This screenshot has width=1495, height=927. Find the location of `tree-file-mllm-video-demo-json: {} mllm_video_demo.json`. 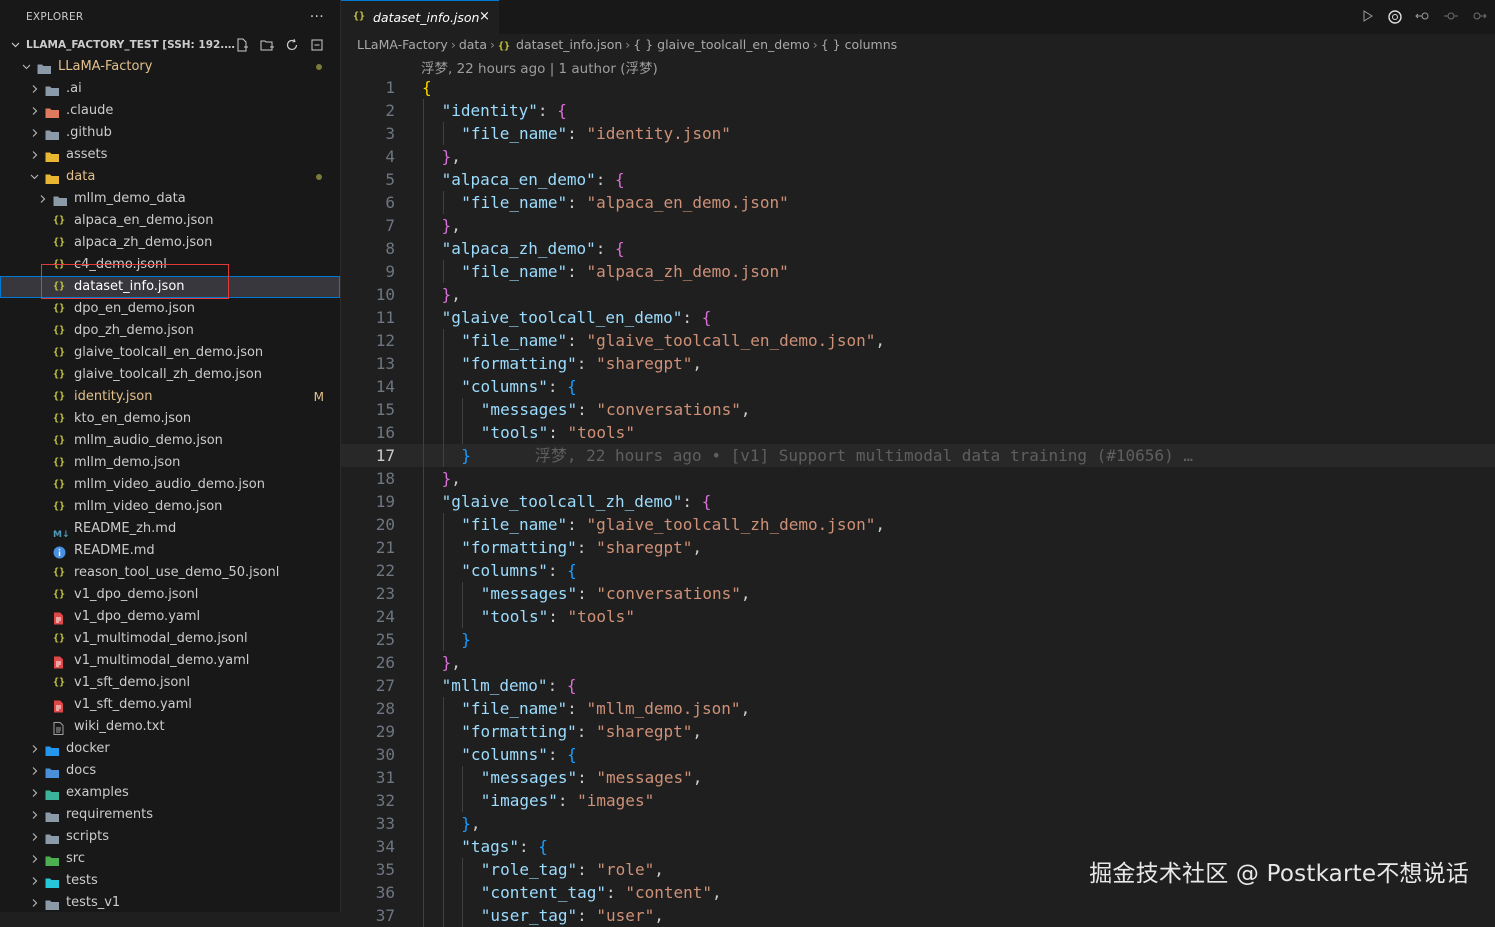

tree-file-mllm-video-demo-json: {} mllm_video_demo.json is located at coordinates (170, 507).